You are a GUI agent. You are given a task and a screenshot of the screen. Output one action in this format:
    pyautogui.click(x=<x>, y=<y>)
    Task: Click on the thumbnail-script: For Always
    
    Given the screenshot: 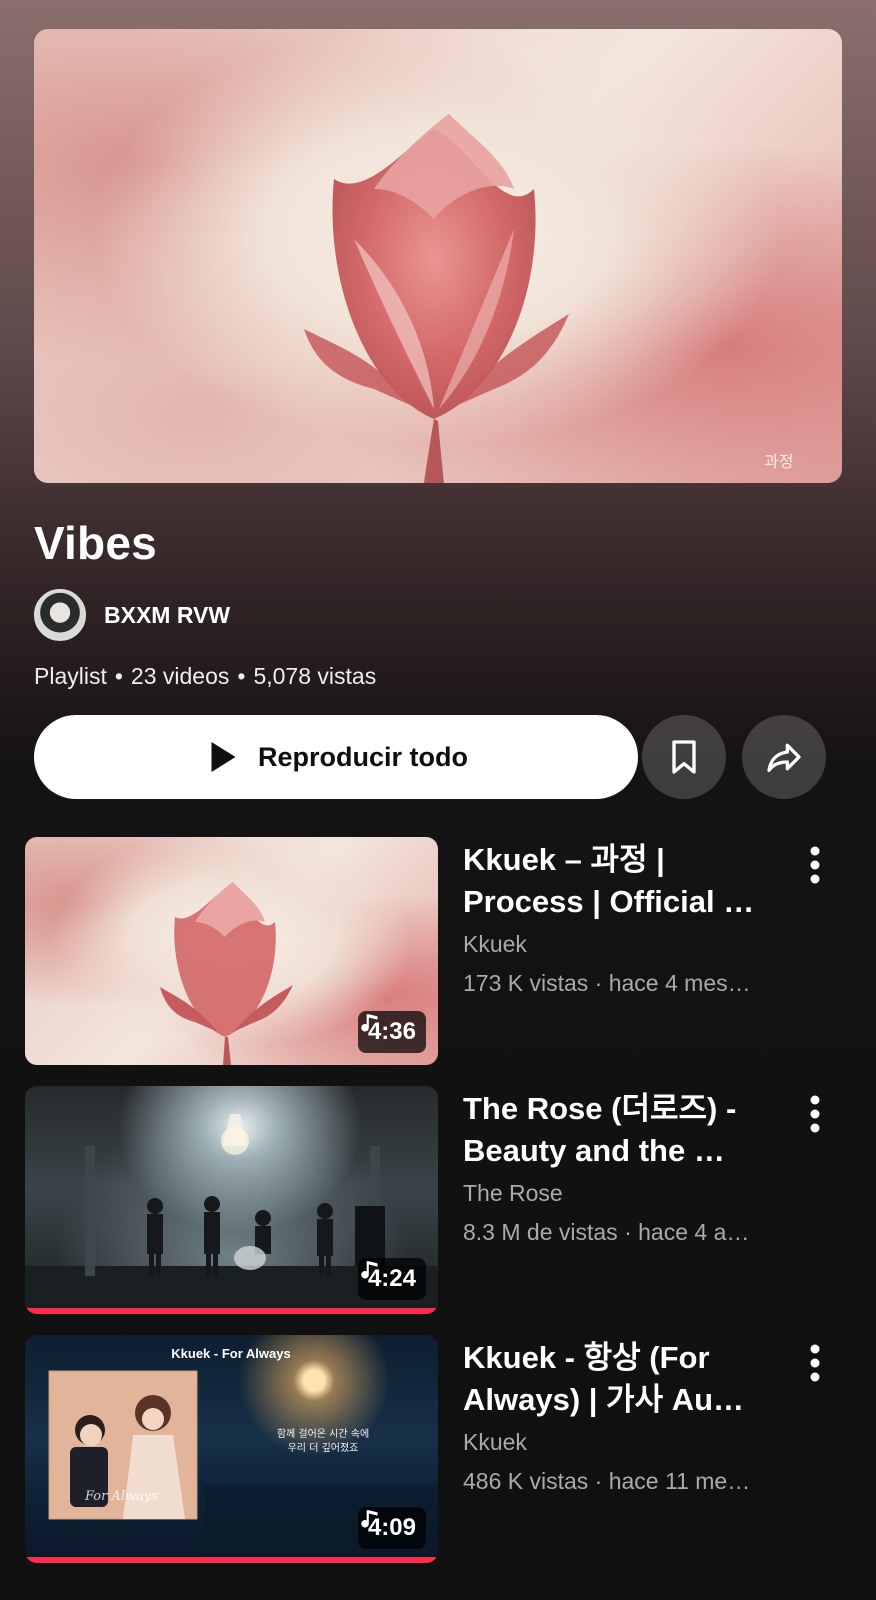 What is the action you would take?
    pyautogui.click(x=121, y=1496)
    